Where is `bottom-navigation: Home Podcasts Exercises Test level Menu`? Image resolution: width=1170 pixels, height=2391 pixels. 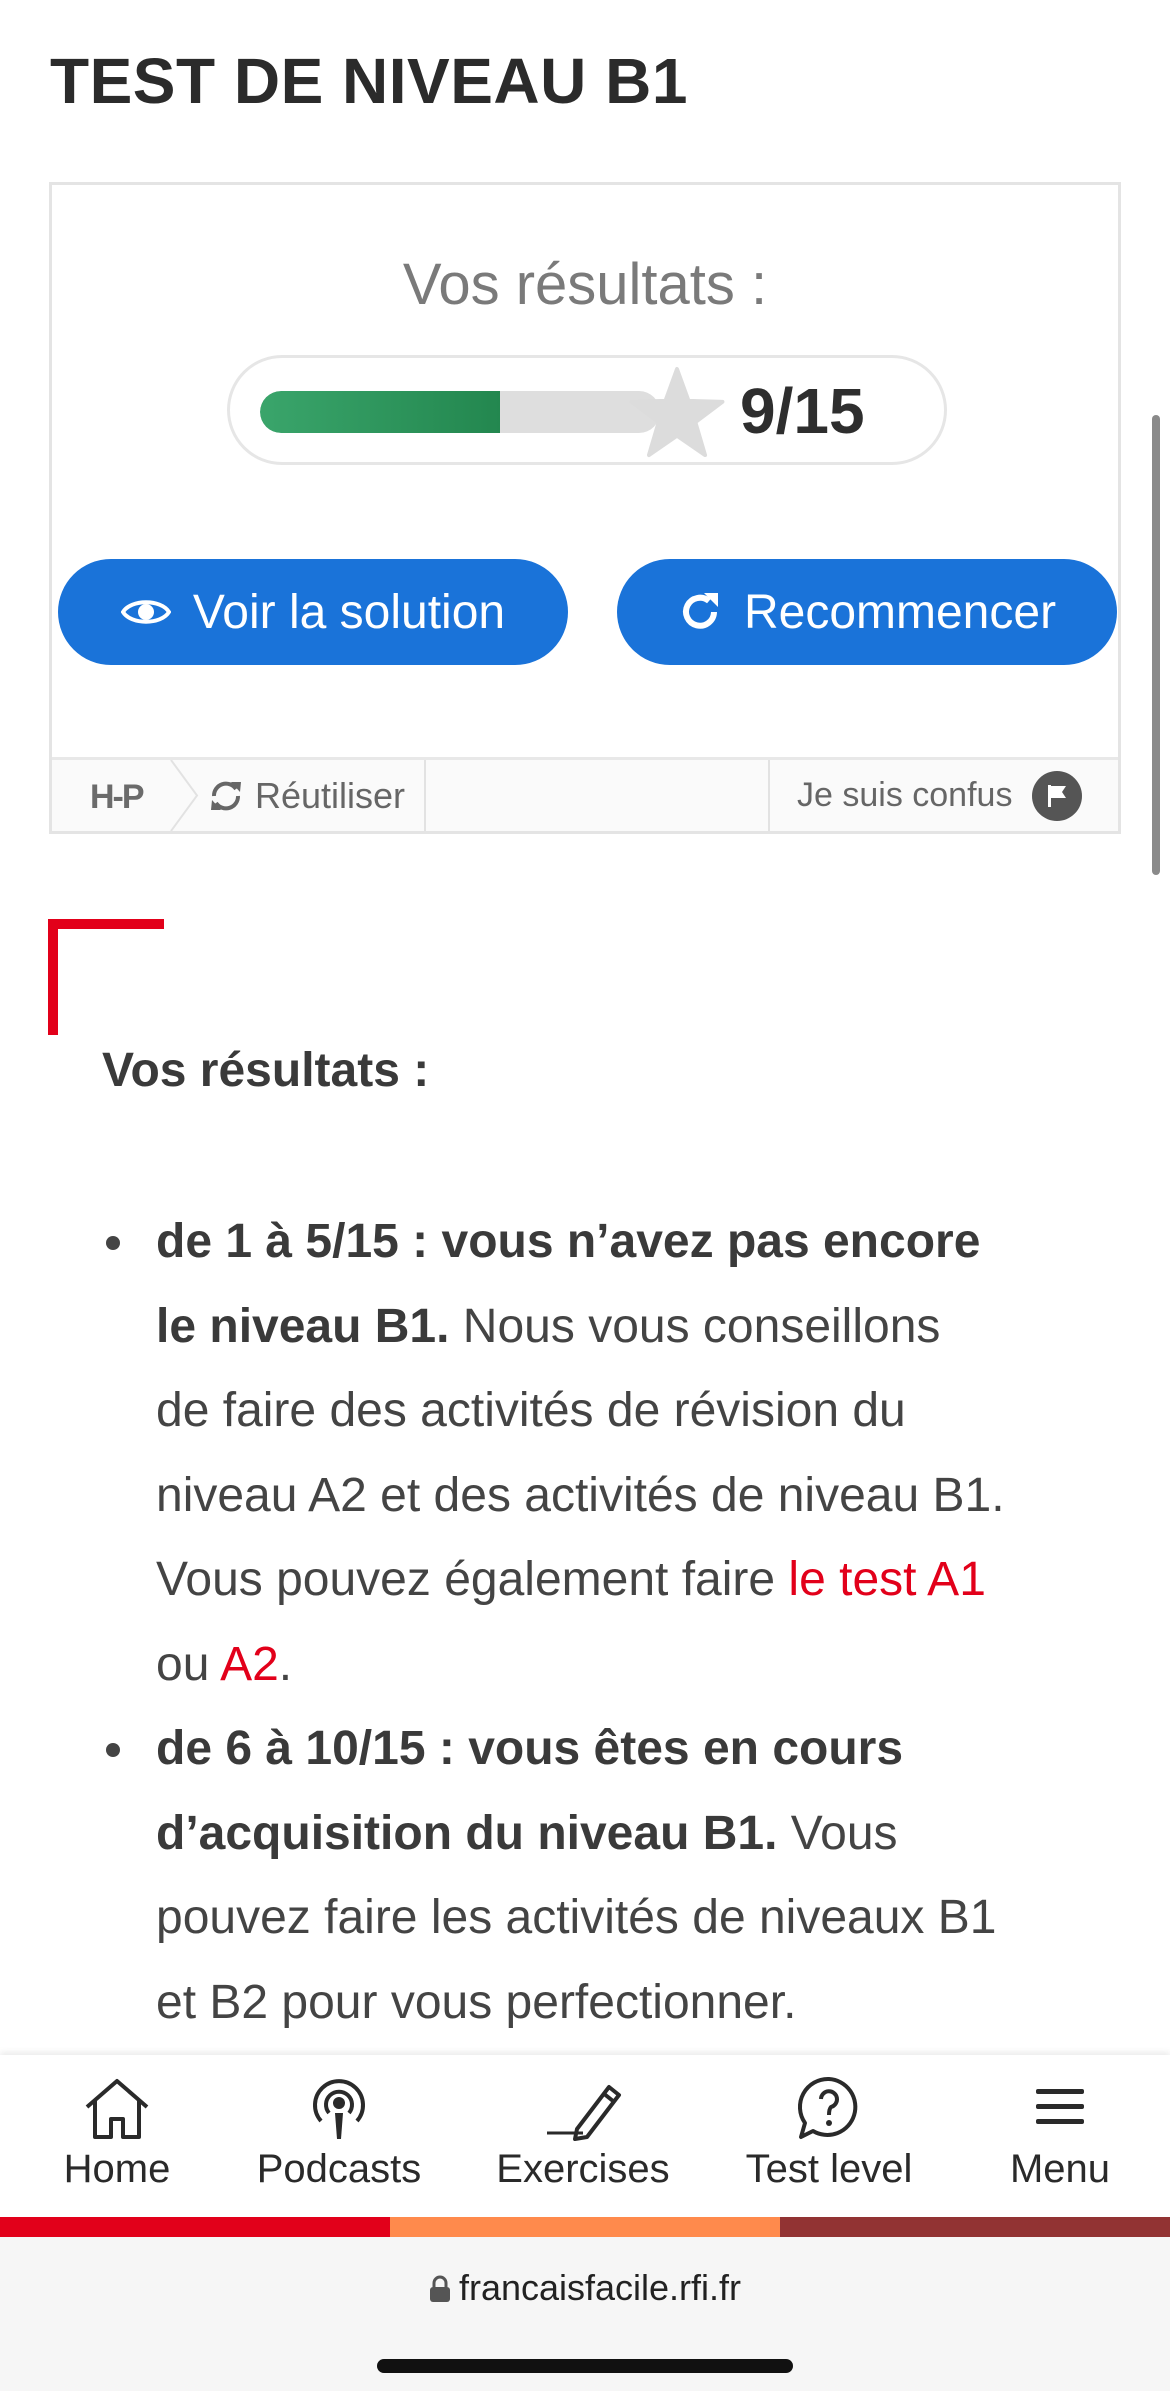 bottom-navigation: Home Podcasts Exercises Test level Menu is located at coordinates (585, 2136).